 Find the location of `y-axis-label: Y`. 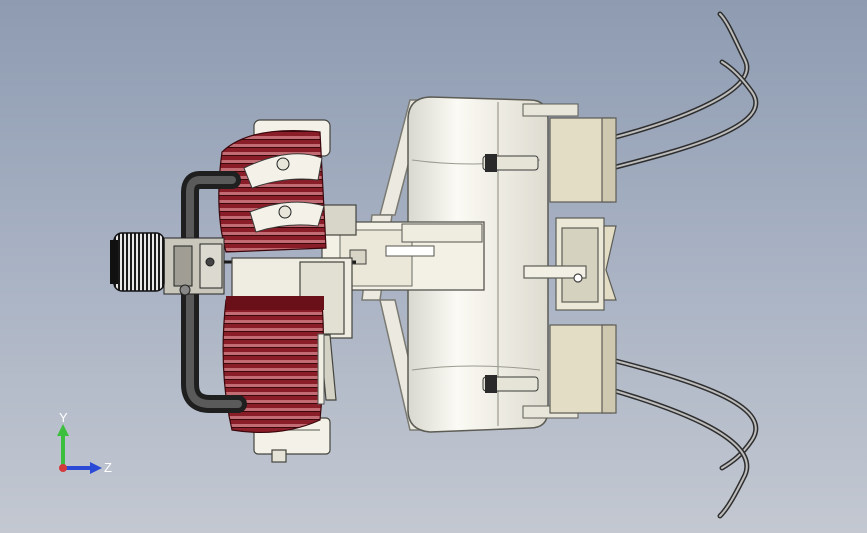

y-axis-label: Y is located at coordinates (63, 417).